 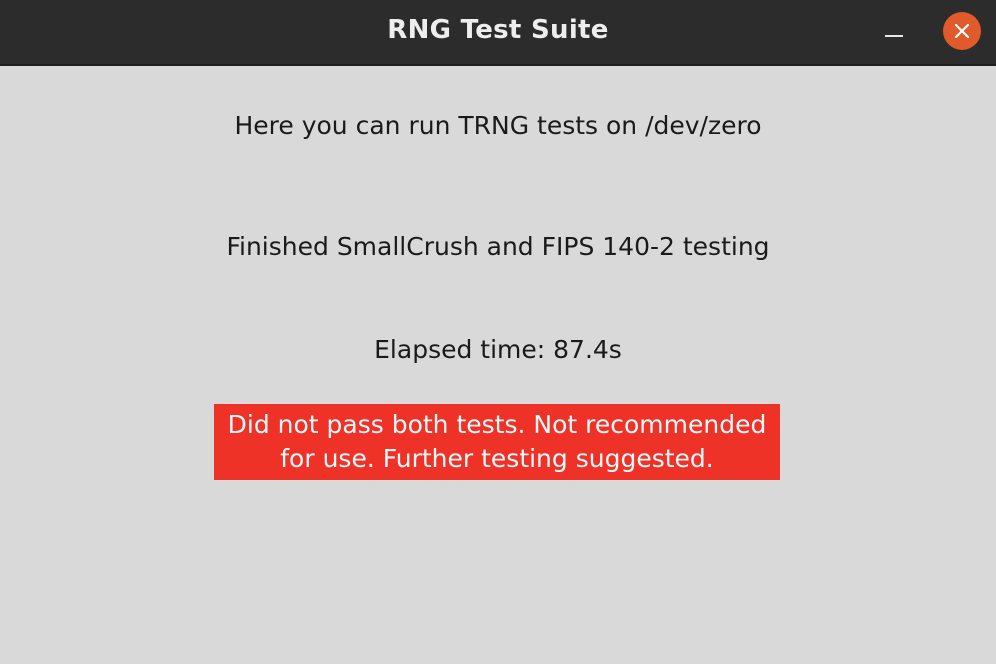 I want to click on close-button, so click(x=962, y=31).